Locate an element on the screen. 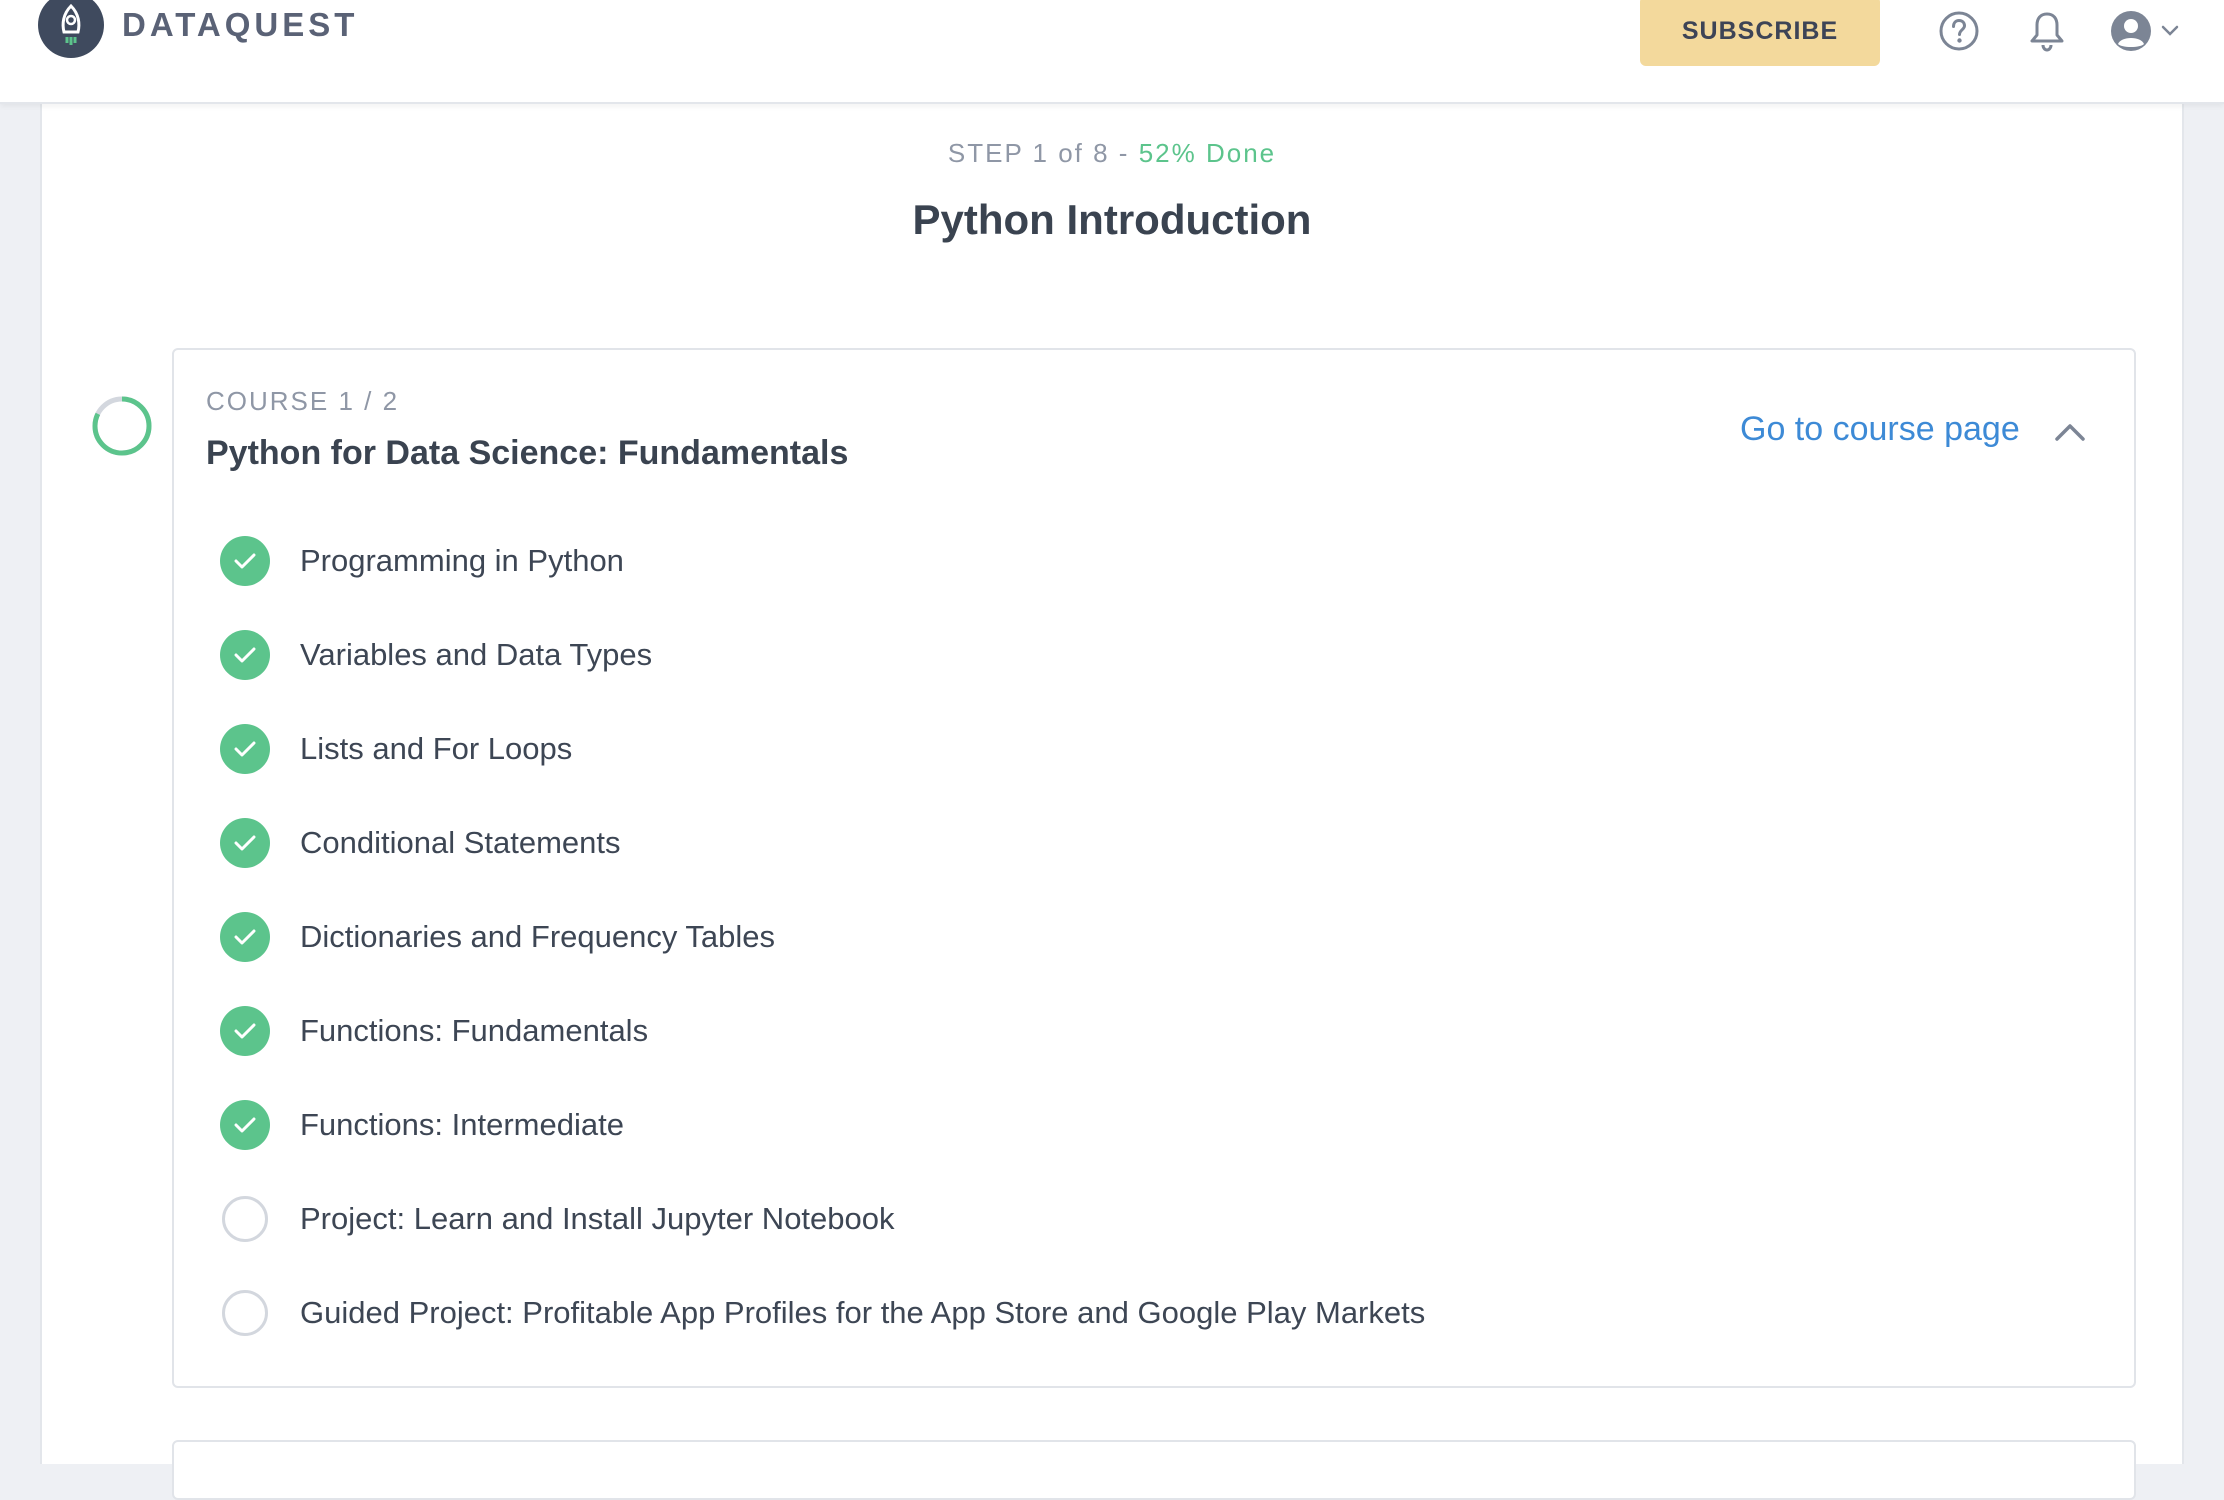 This screenshot has height=1500, width=2224. lesson-item: Functions: Intermediate is located at coordinates (822, 1125).